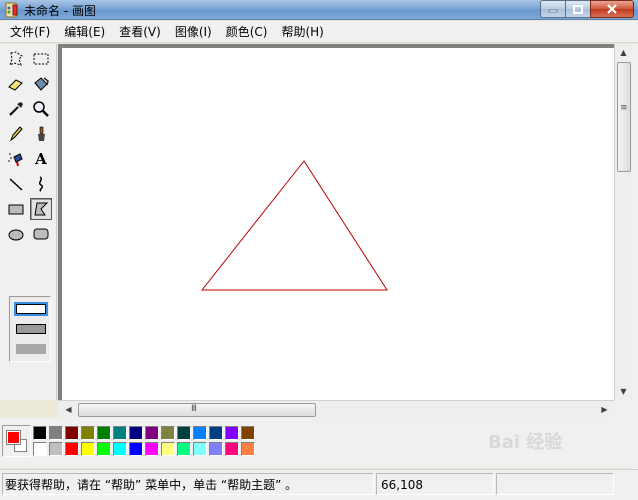 This screenshot has width=638, height=500. I want to click on menu-file: 文件(F), so click(30, 32).